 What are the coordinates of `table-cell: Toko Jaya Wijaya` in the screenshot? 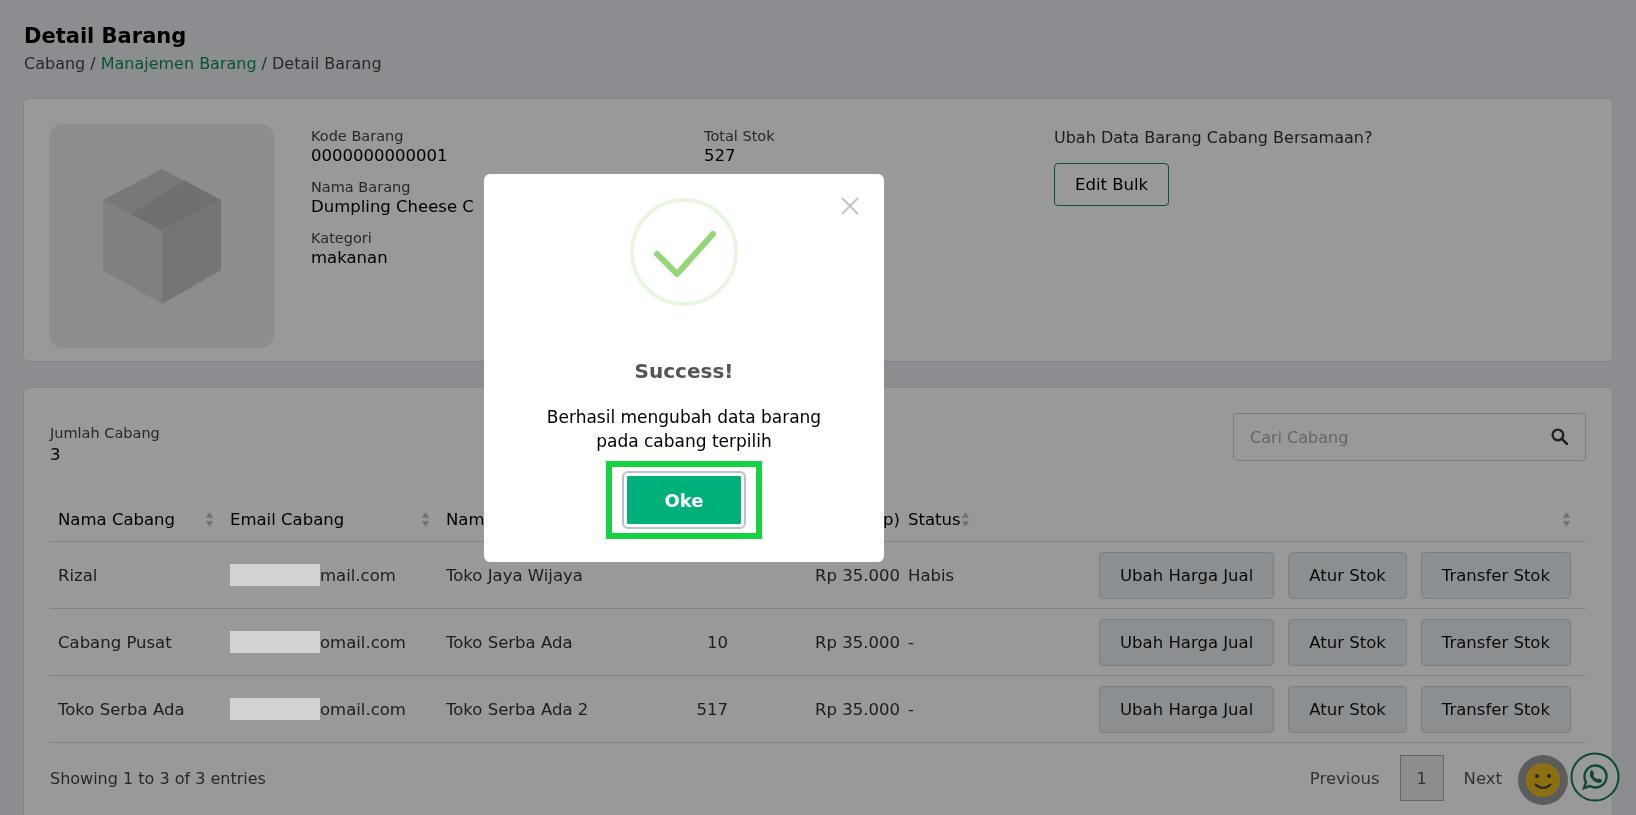 It's located at (514, 575).